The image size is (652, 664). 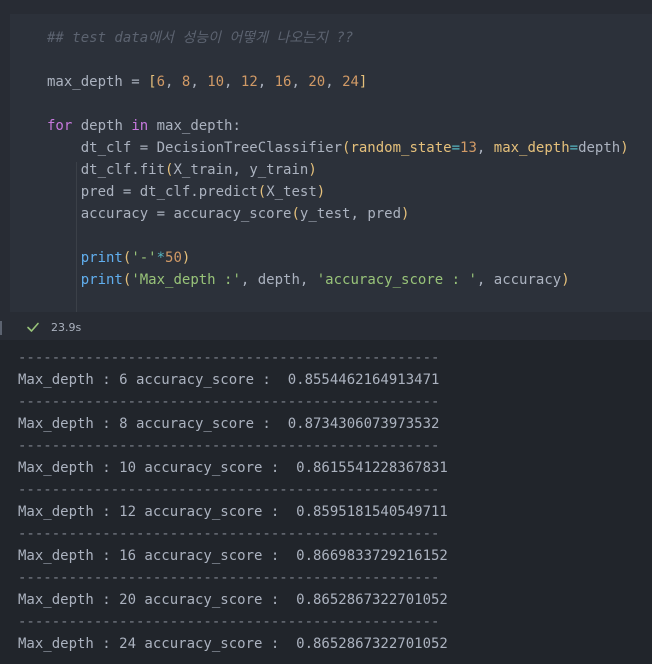 What do you see at coordinates (350, 214) in the screenshot?
I see `accuracy-args: y_test, pred` at bounding box center [350, 214].